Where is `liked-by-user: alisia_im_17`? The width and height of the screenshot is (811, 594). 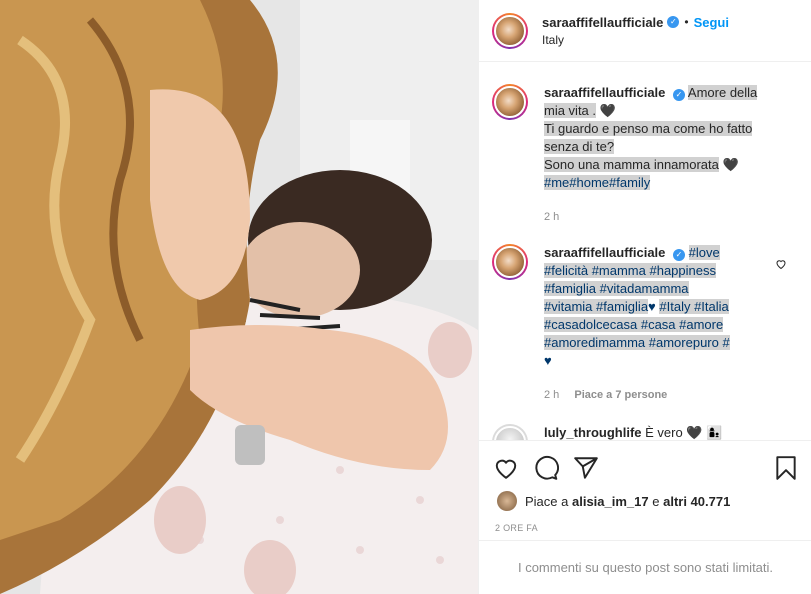 liked-by-user: alisia_im_17 is located at coordinates (610, 501).